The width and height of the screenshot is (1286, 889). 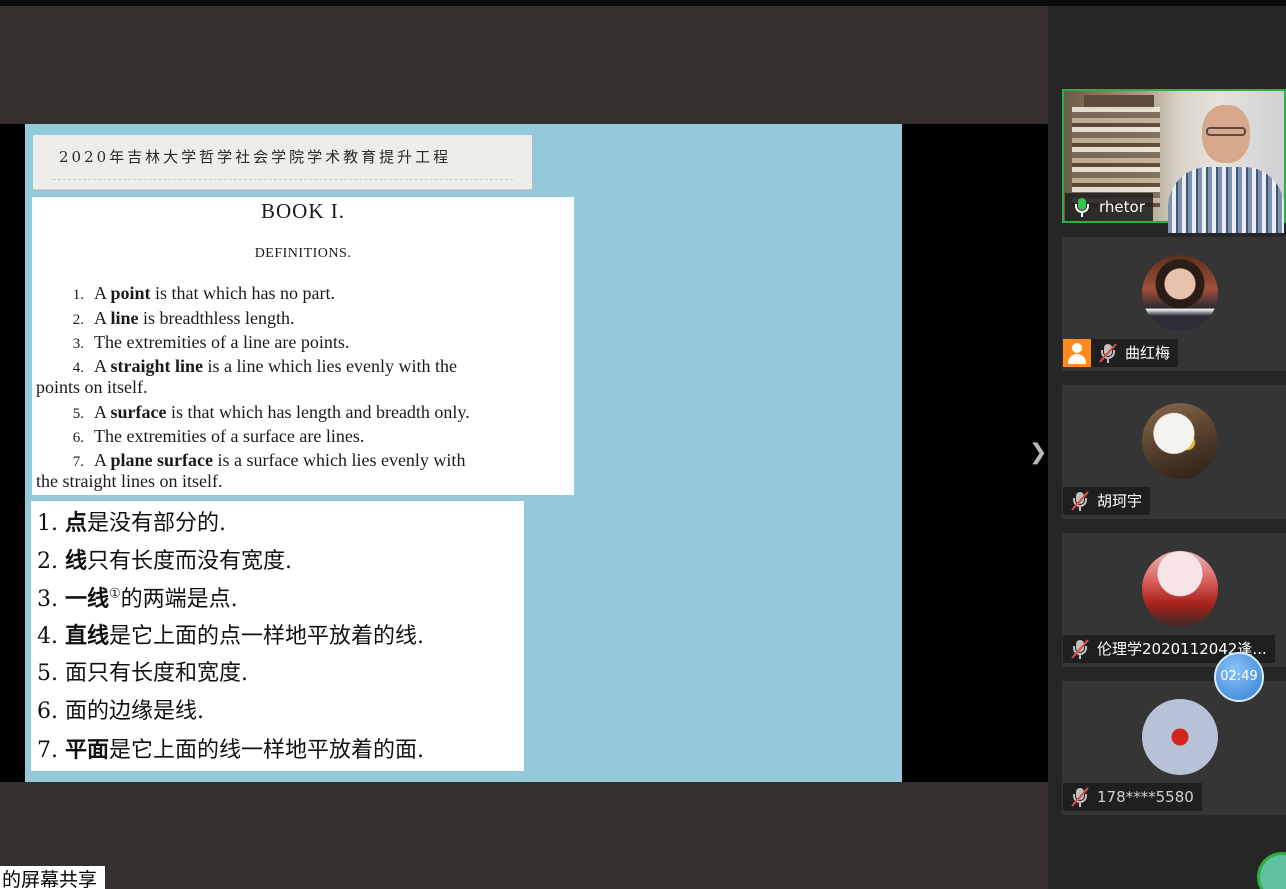 I want to click on meeting-timer: 02:49, so click(x=1239, y=677).